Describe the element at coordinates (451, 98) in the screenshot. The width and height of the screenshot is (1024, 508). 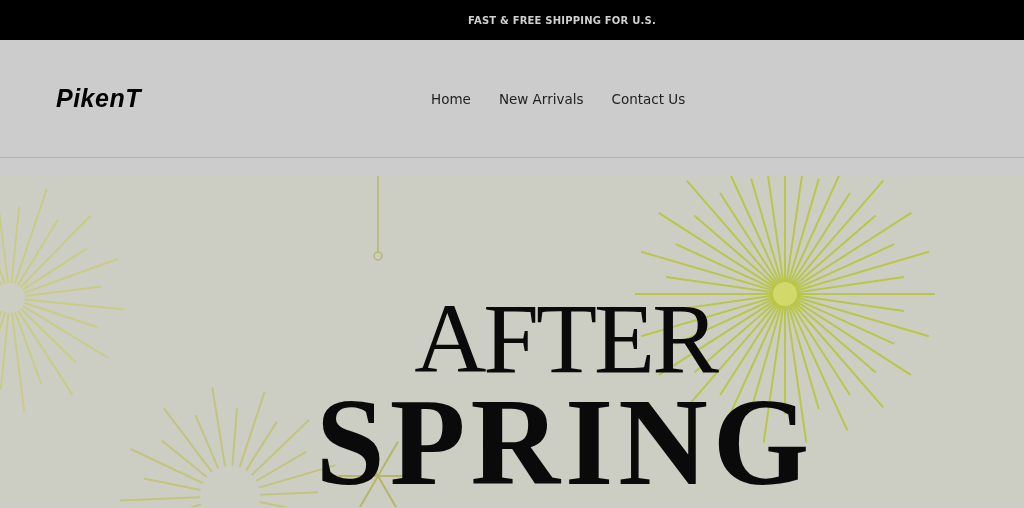
I see `nav-link: Home` at that location.